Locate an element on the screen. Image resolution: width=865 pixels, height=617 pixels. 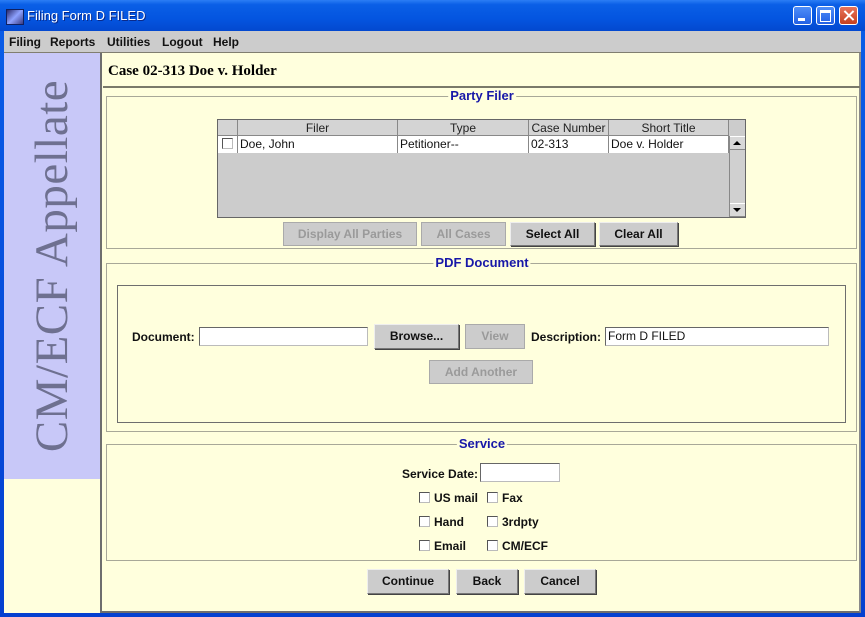
column-header-short-title: Short Title is located at coordinates (669, 128).